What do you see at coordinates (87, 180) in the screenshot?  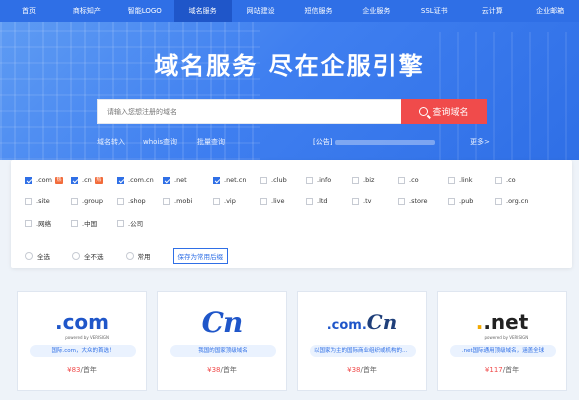 I see `suffix-option: .cn 热` at bounding box center [87, 180].